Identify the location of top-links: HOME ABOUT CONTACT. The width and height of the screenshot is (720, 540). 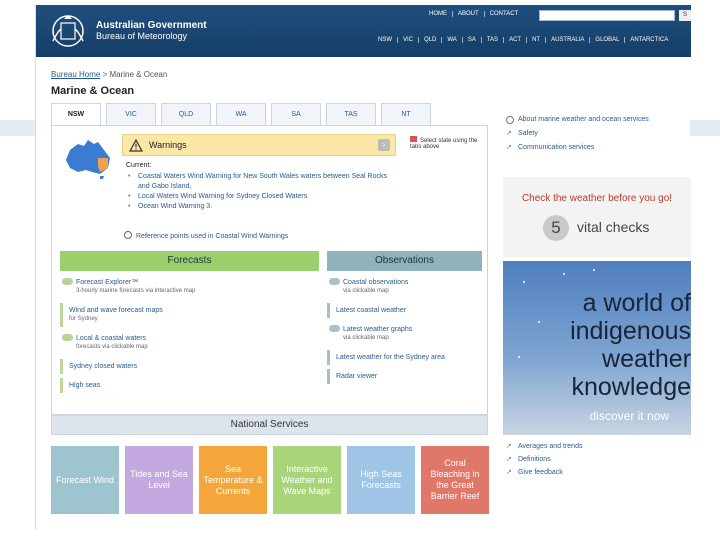
(473, 14).